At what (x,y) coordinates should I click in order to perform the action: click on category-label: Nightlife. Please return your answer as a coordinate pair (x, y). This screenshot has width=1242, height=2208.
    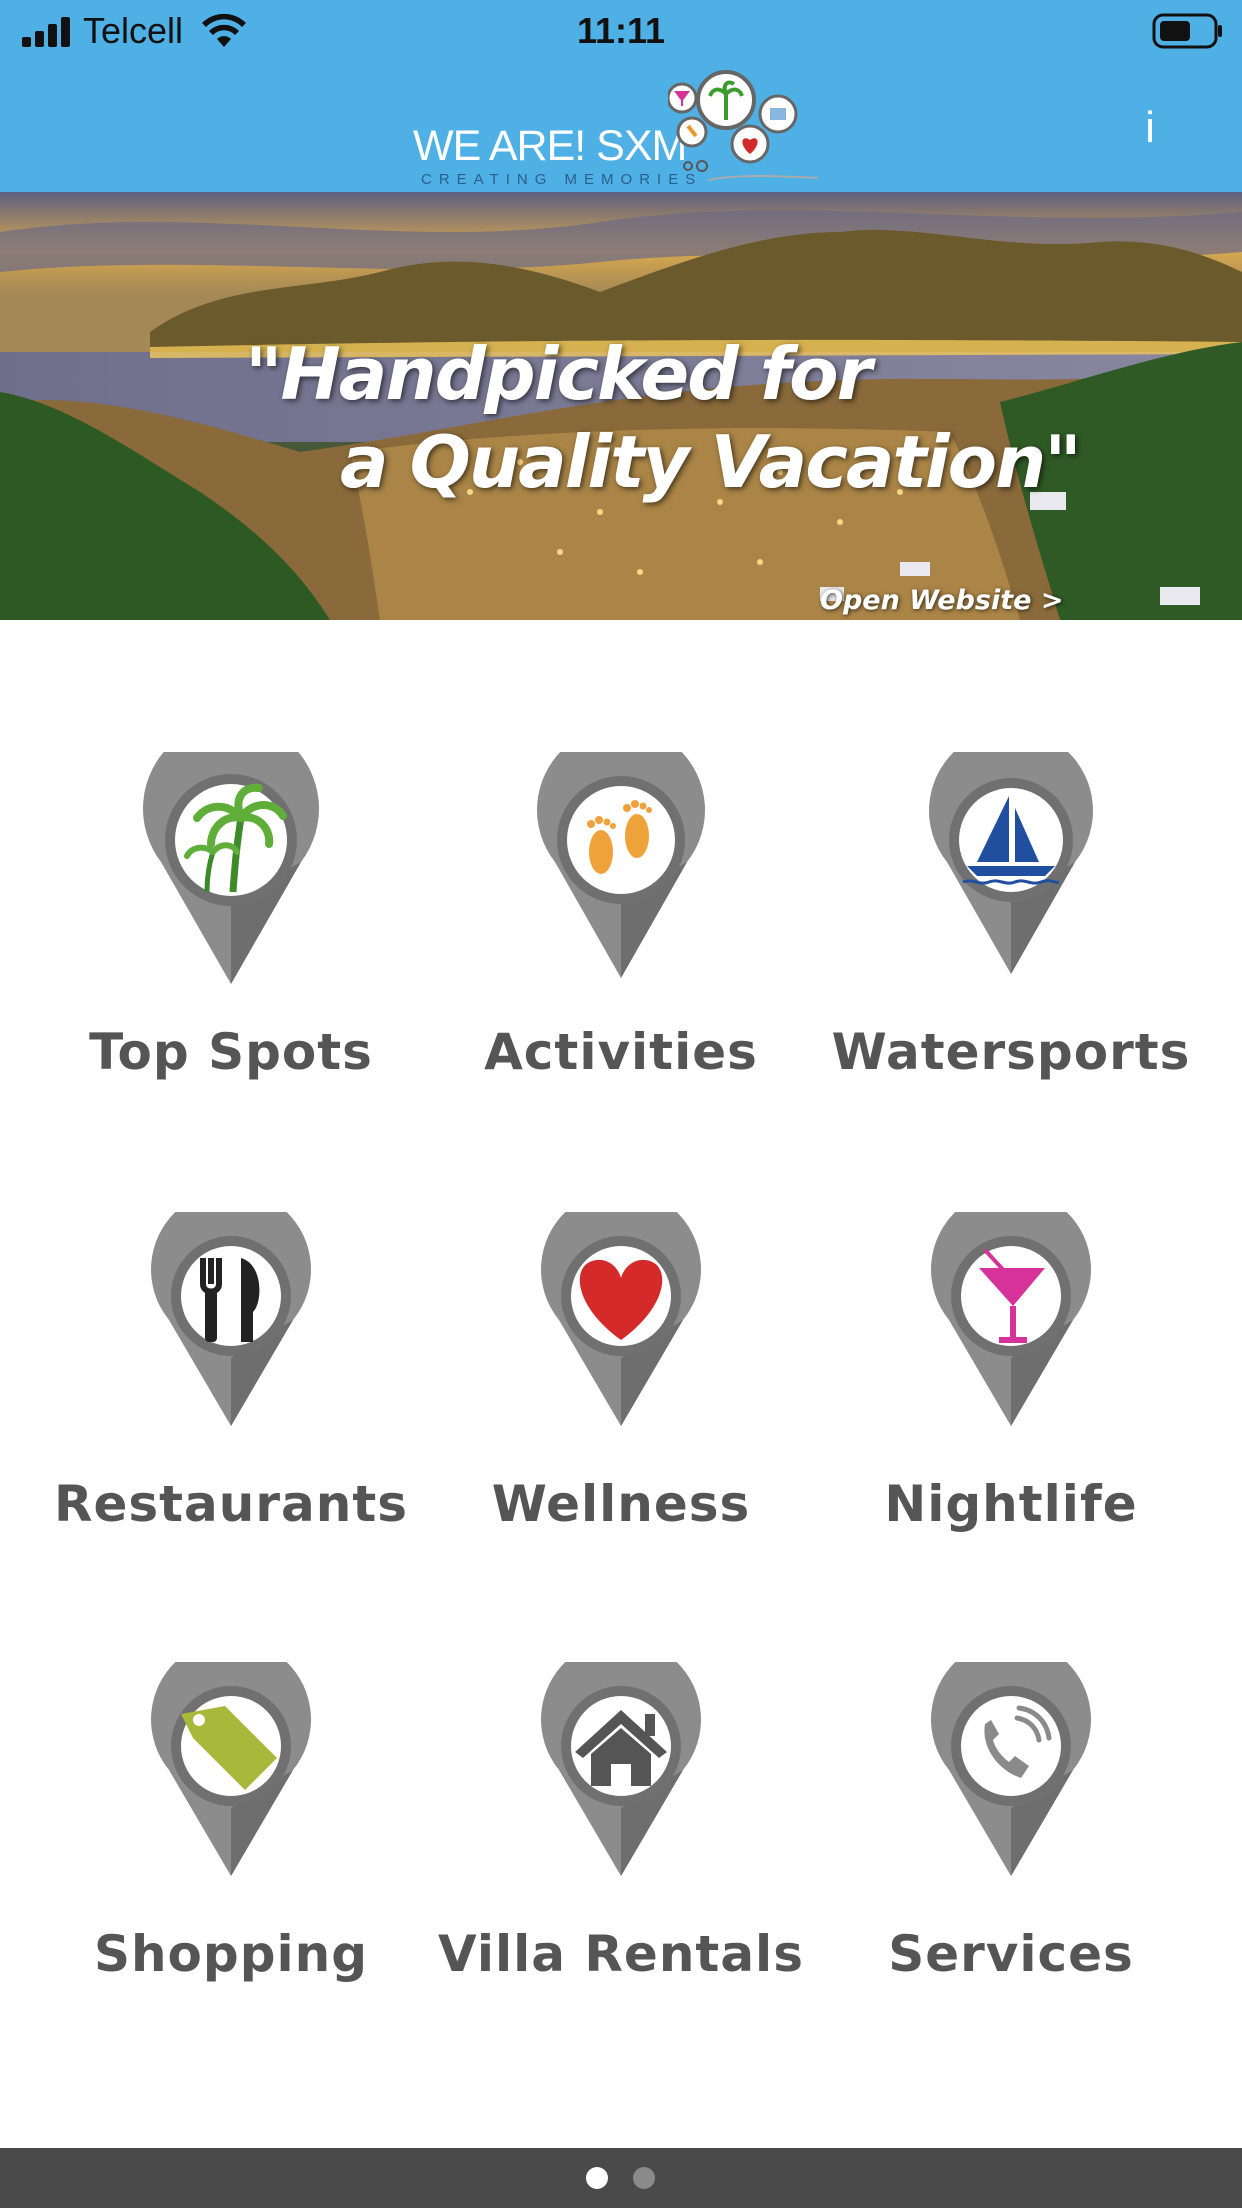
    Looking at the image, I should click on (1011, 1504).